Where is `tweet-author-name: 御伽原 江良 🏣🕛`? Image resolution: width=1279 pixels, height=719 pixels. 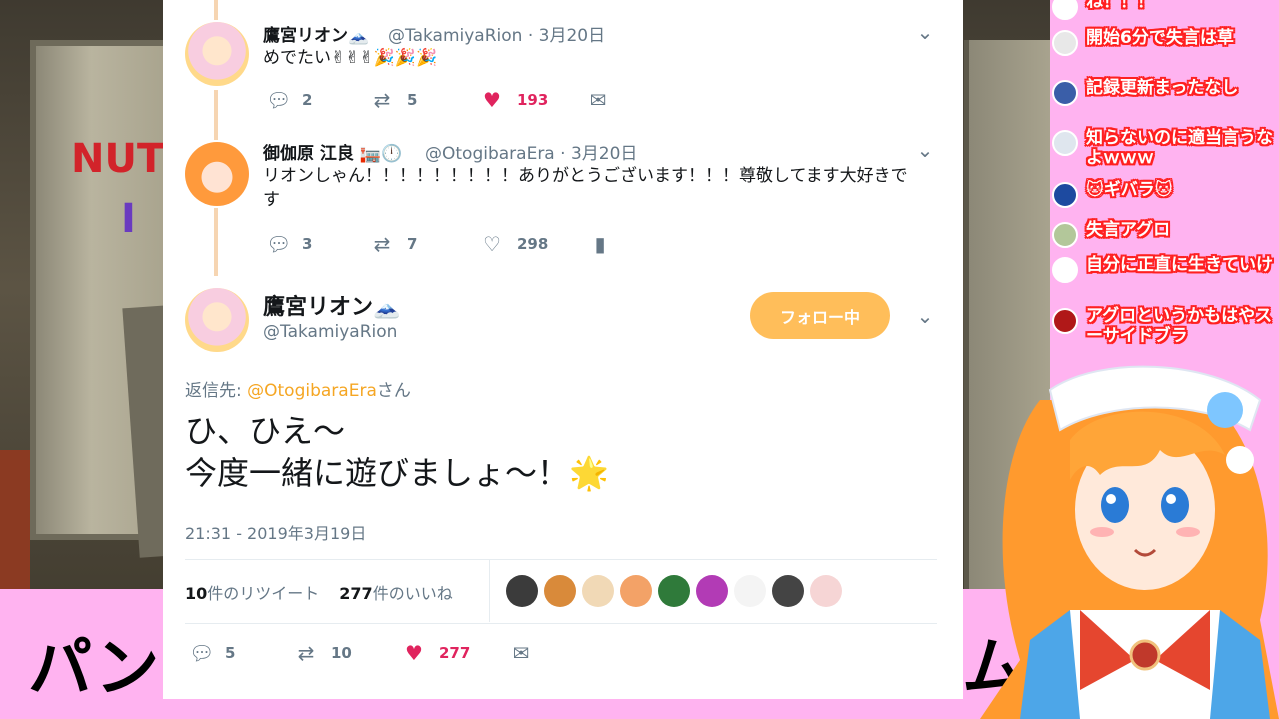
tweet-author-name: 御伽原 江良 🏣🕛 is located at coordinates (332, 151).